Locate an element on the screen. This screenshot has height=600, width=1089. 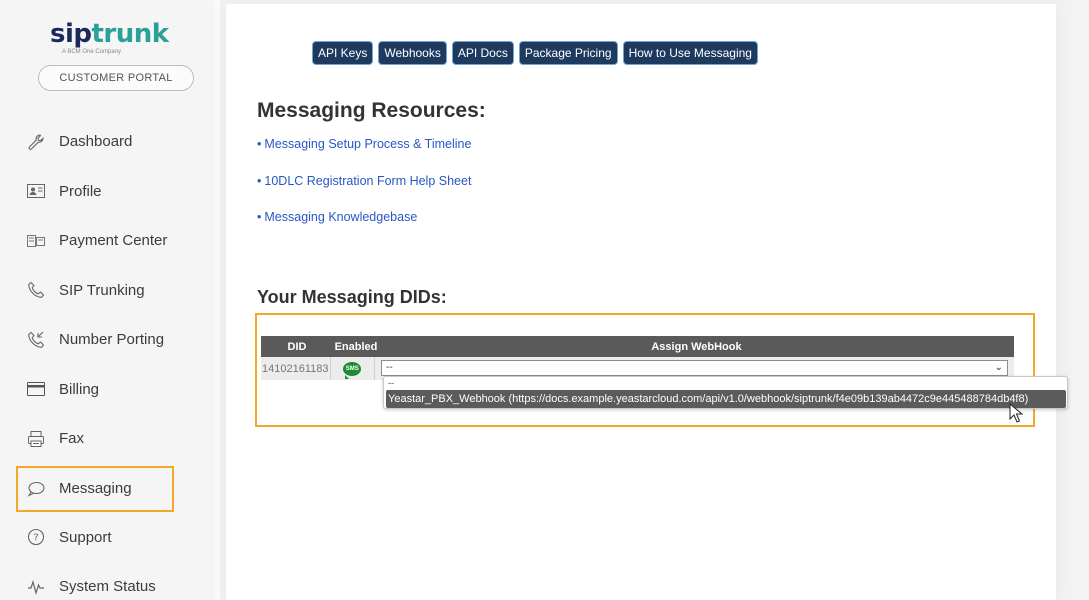
profile-card-icon is located at coordinates (36, 191).